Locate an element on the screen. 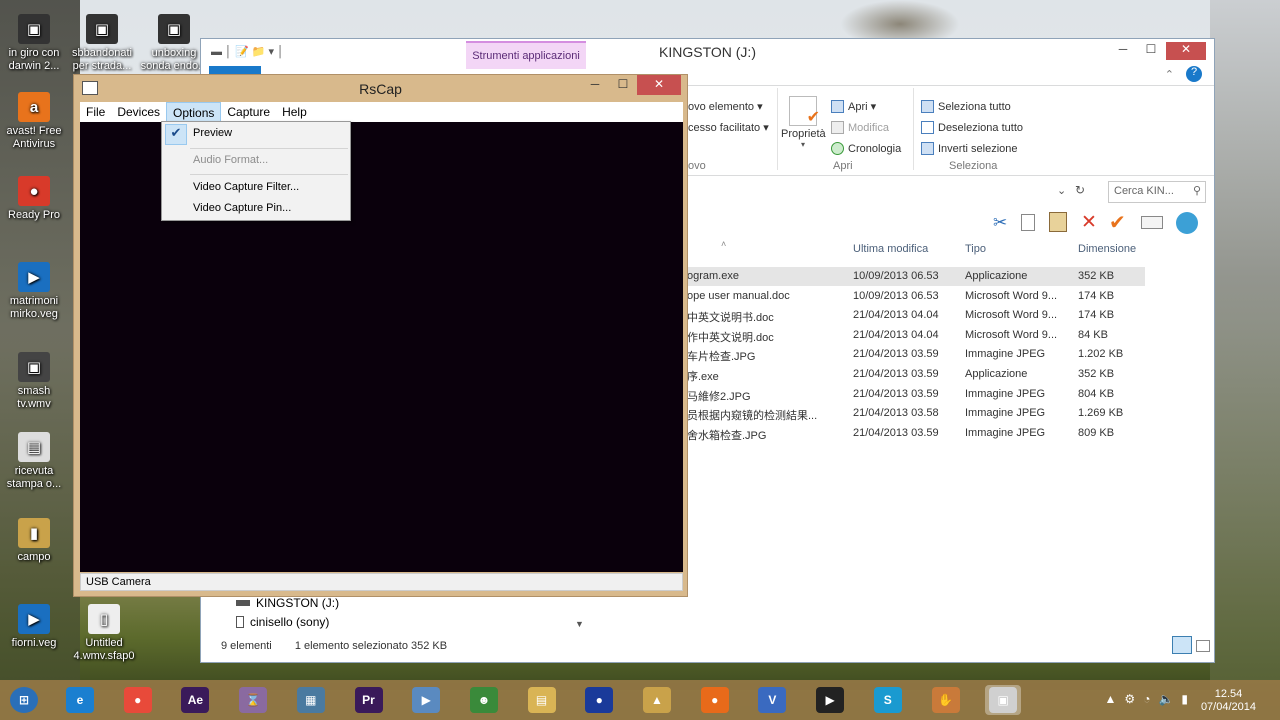  copy-icon is located at coordinates (1028, 222).